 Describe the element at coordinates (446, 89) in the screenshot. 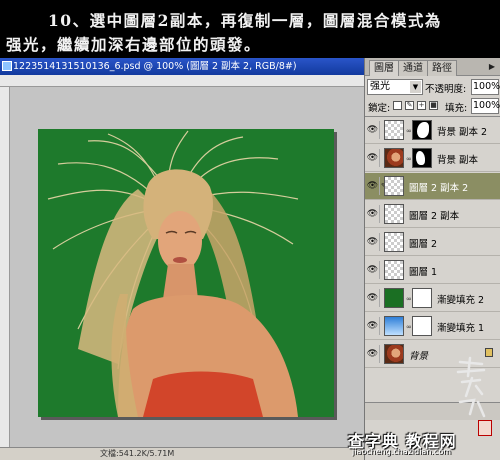

I see `opacity-label: 不透明度:` at that location.